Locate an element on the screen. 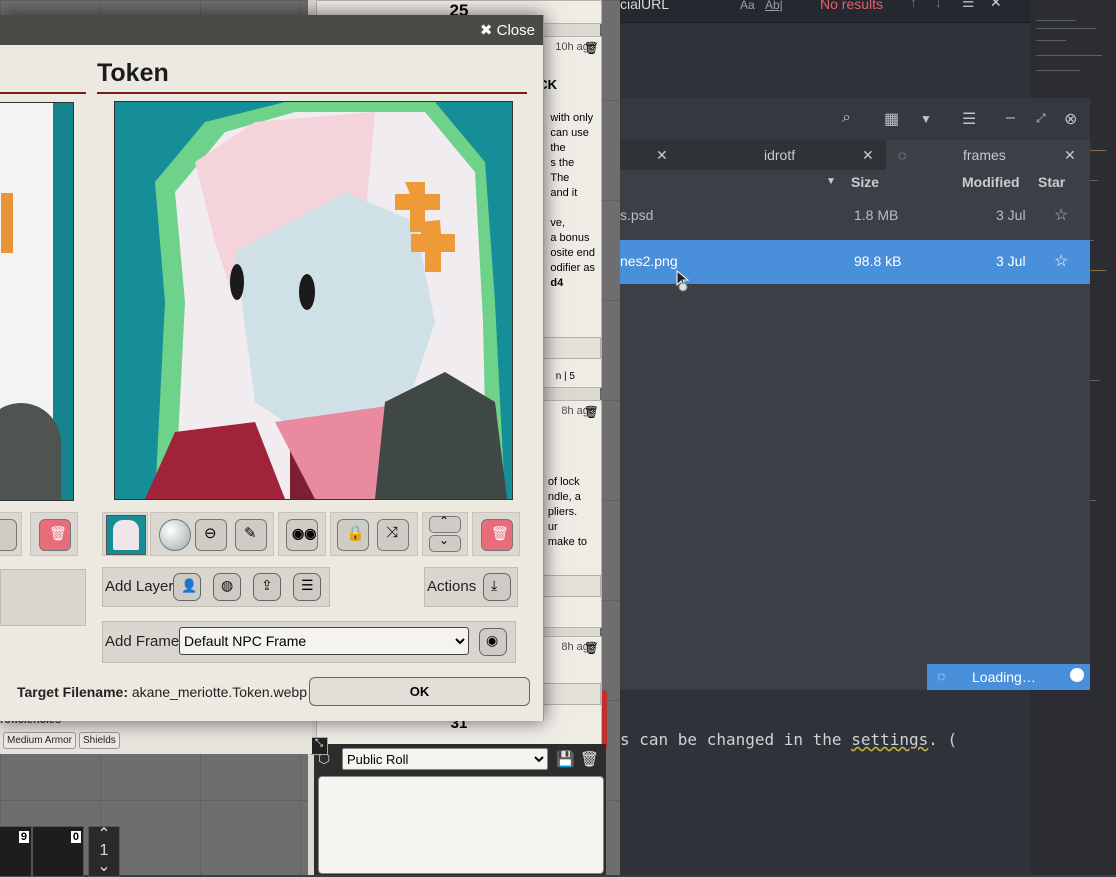 This screenshot has width=1116, height=877. mask-group: ◉◉ is located at coordinates (302, 534).